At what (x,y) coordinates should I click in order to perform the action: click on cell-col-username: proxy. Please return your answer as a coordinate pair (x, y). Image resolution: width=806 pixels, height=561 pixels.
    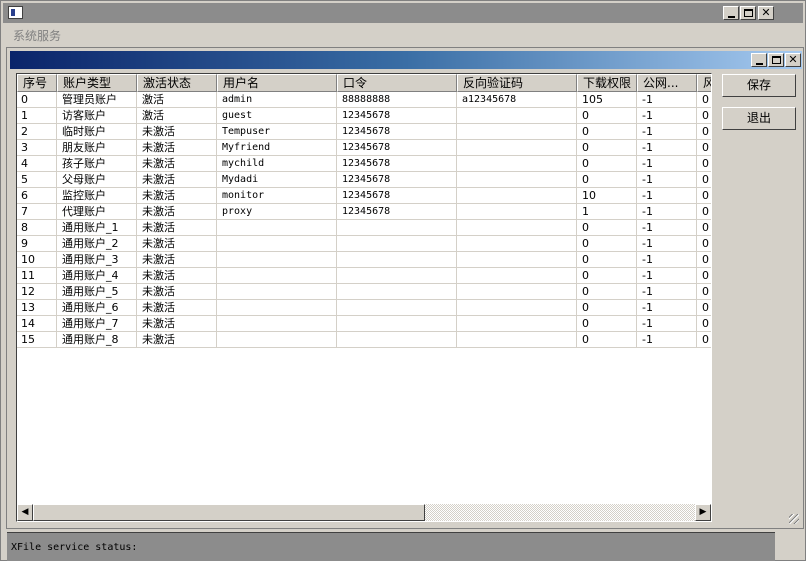
    Looking at the image, I should click on (277, 212).